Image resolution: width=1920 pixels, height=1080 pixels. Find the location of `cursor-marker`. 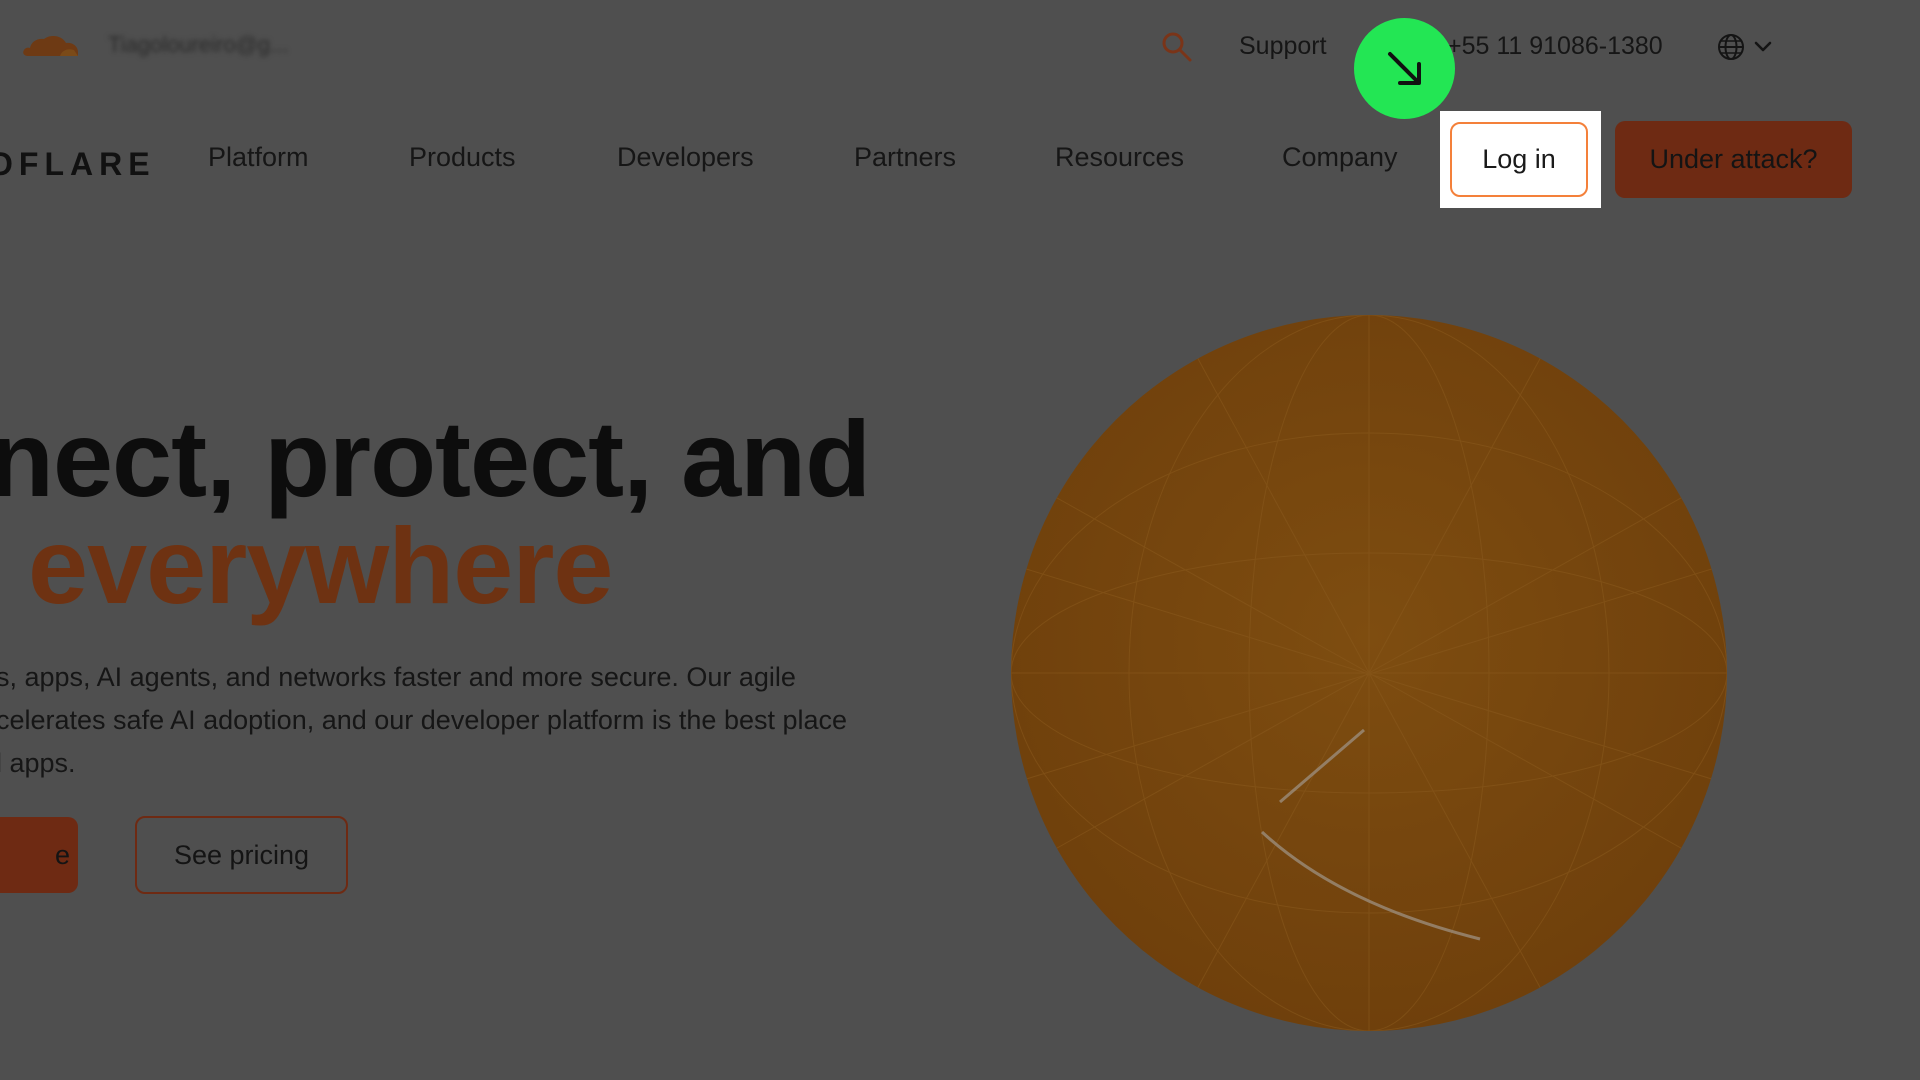

cursor-marker is located at coordinates (1404, 68).